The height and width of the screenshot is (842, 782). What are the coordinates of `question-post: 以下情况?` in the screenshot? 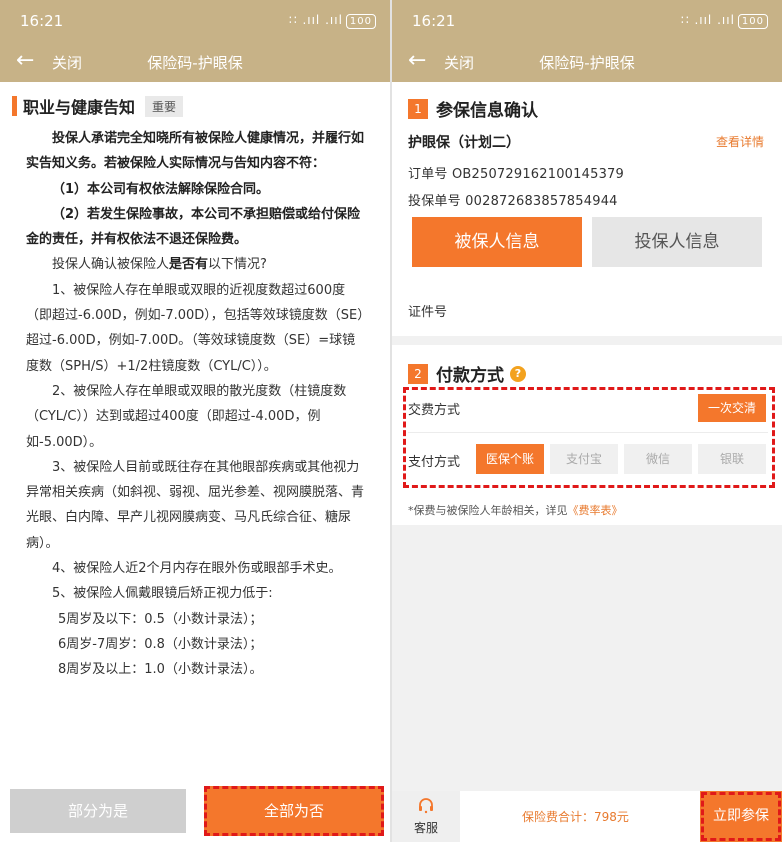 It's located at (237, 265).